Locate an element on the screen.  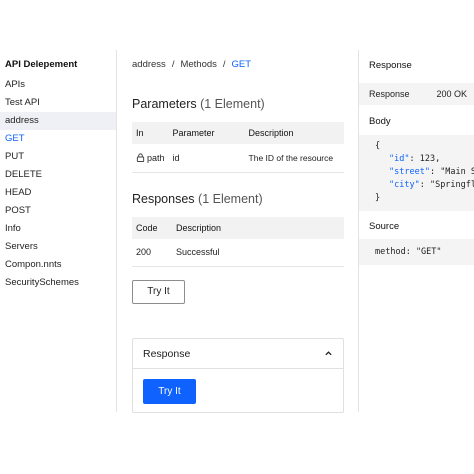
table-row: path id The ID of the resource is located at coordinates (238, 158).